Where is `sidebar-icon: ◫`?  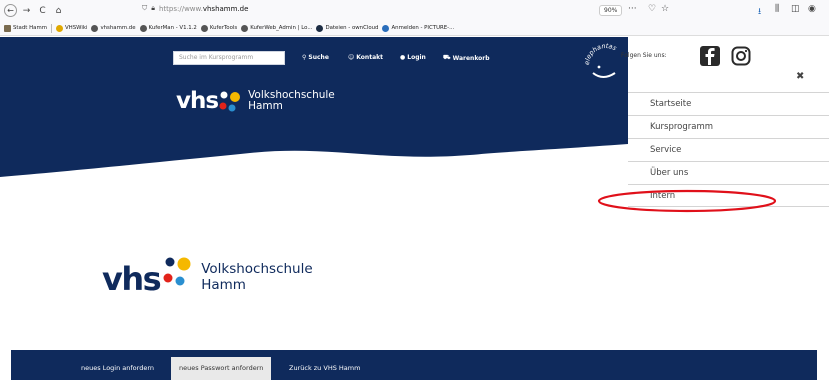 sidebar-icon: ◫ is located at coordinates (795, 9).